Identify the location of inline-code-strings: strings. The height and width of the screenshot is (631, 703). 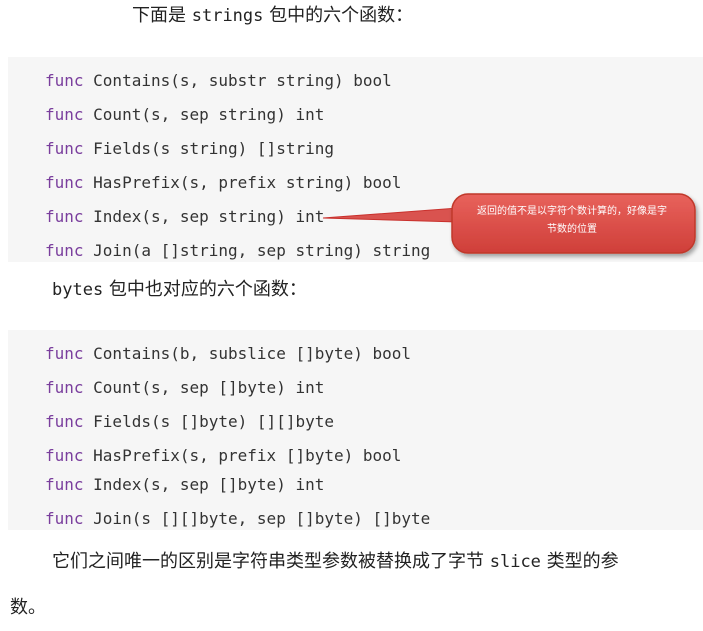
(227, 16).